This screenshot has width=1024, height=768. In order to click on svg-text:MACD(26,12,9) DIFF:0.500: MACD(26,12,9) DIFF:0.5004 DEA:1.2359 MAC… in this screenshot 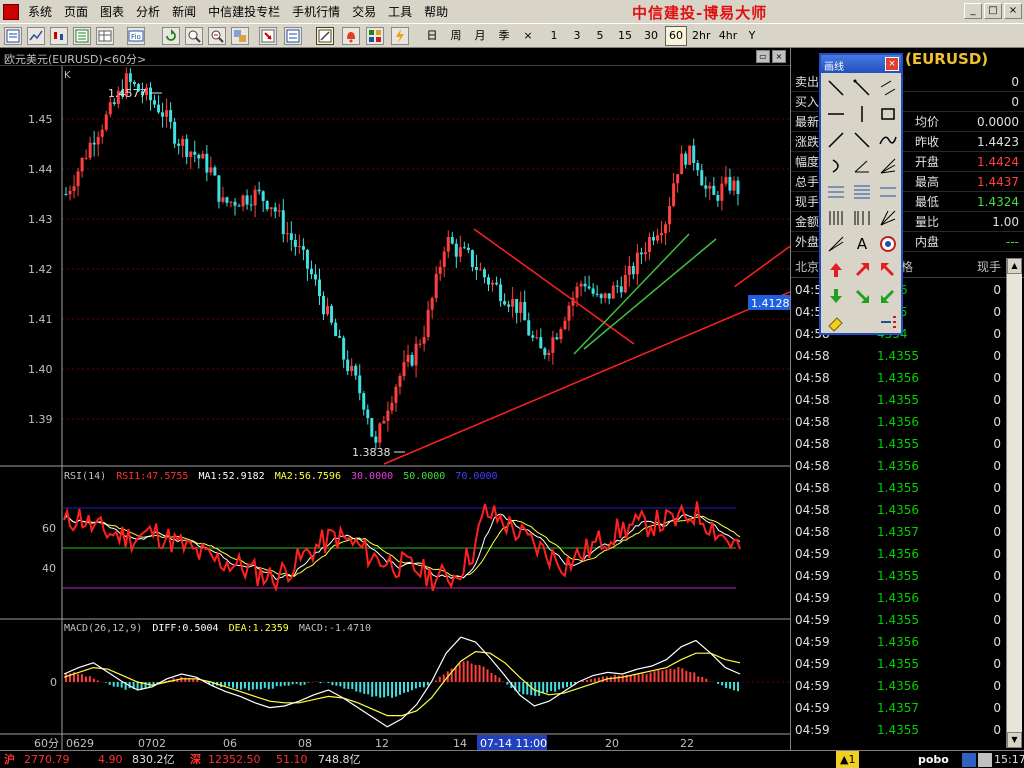, I will do `click(217, 628)`.